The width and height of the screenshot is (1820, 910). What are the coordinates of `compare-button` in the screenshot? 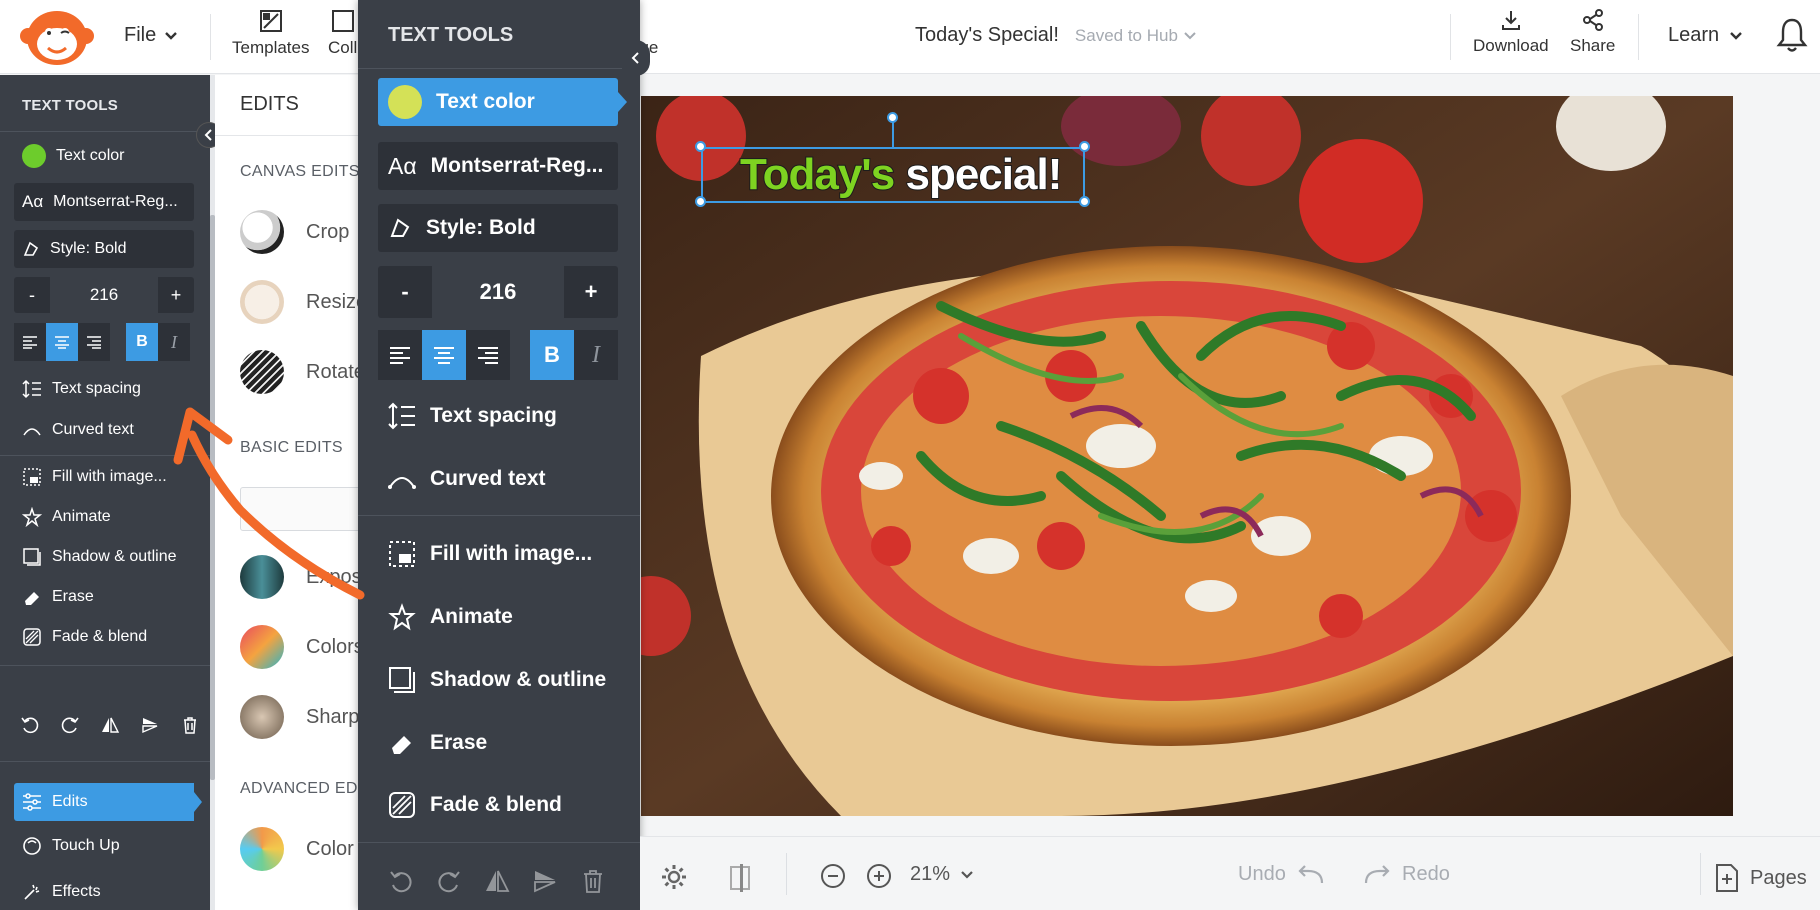 It's located at (740, 878).